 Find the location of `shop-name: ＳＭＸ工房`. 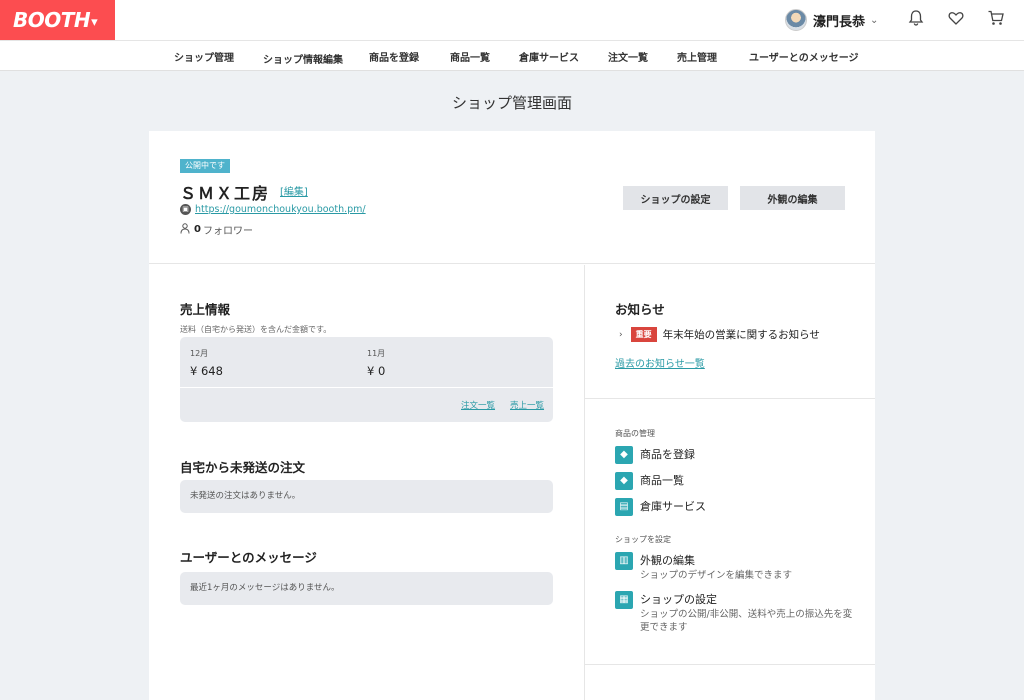

shop-name: ＳＭＸ工房 is located at coordinates (225, 193).